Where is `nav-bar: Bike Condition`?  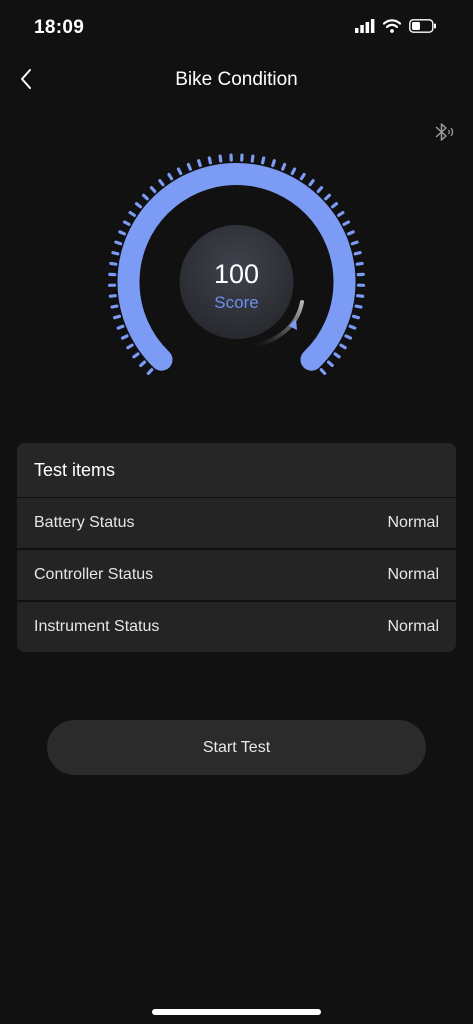 nav-bar: Bike Condition is located at coordinates (236, 81).